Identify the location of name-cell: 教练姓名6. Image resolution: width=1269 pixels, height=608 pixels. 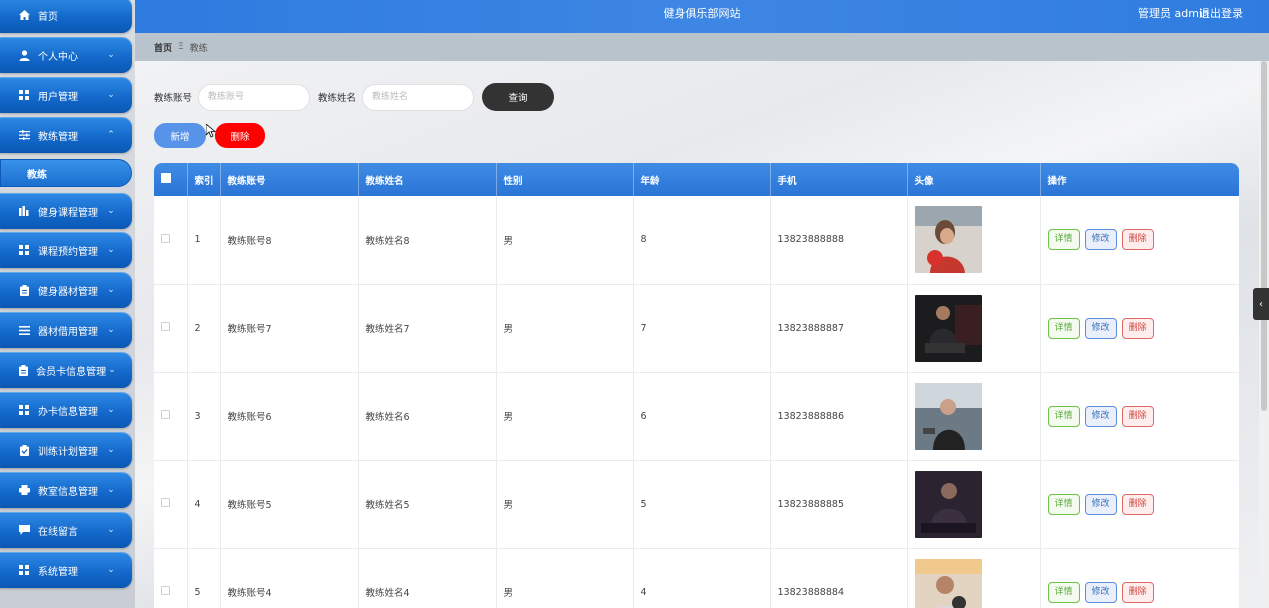
(427, 416).